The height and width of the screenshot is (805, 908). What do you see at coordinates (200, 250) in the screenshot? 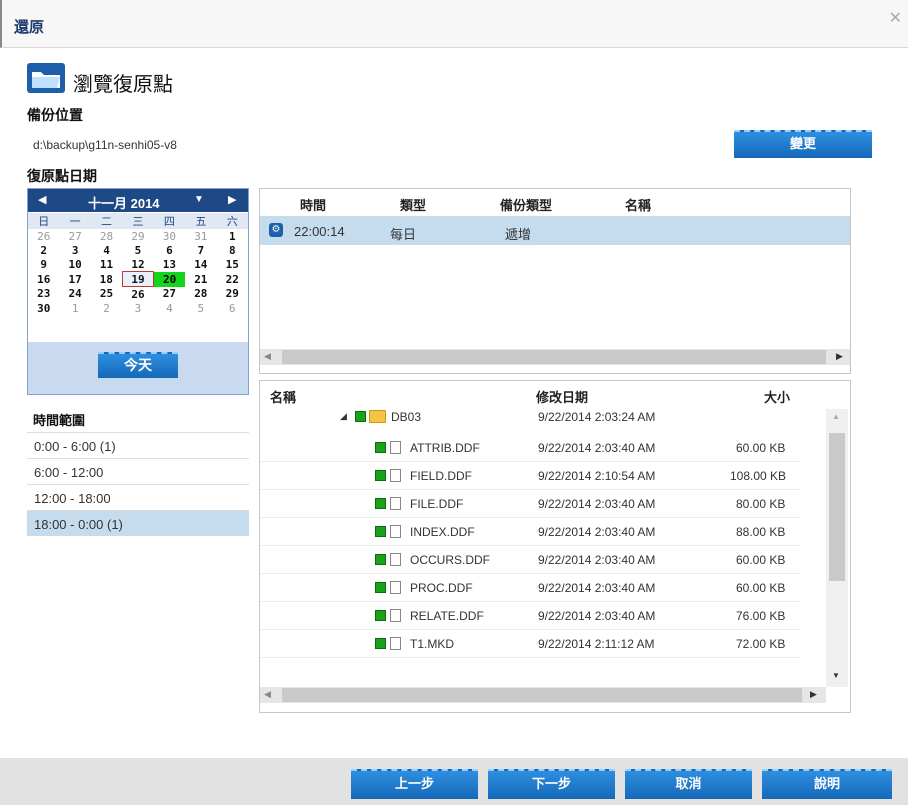
I see `day-cell: 7` at bounding box center [200, 250].